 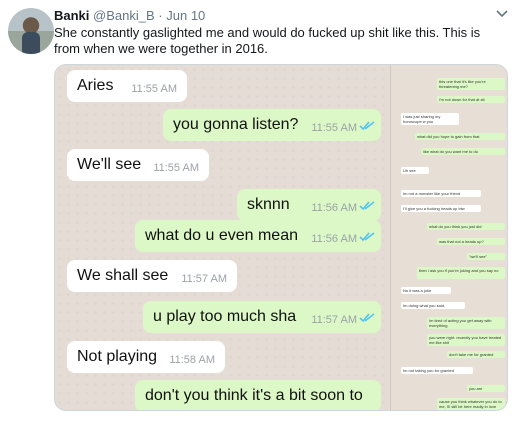 I want to click on chat-message-bubble: We shall see 11:57 AM, so click(x=152, y=276).